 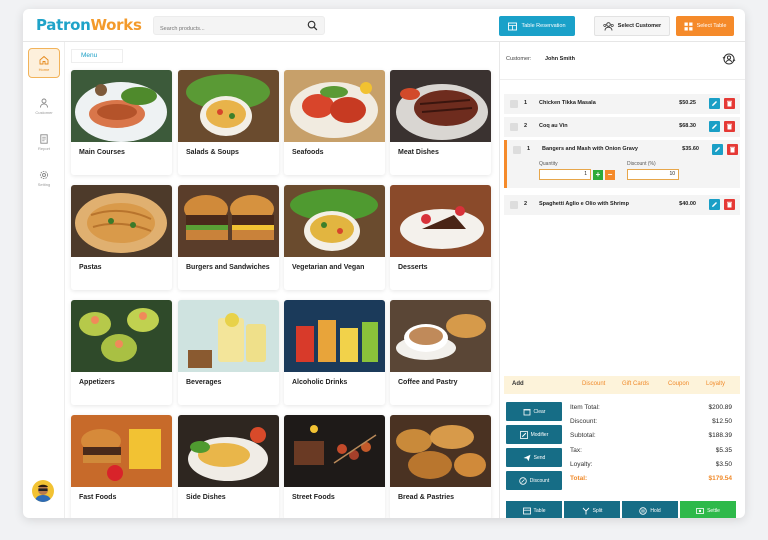 What do you see at coordinates (610, 174) in the screenshot?
I see `minus-button: −` at bounding box center [610, 174].